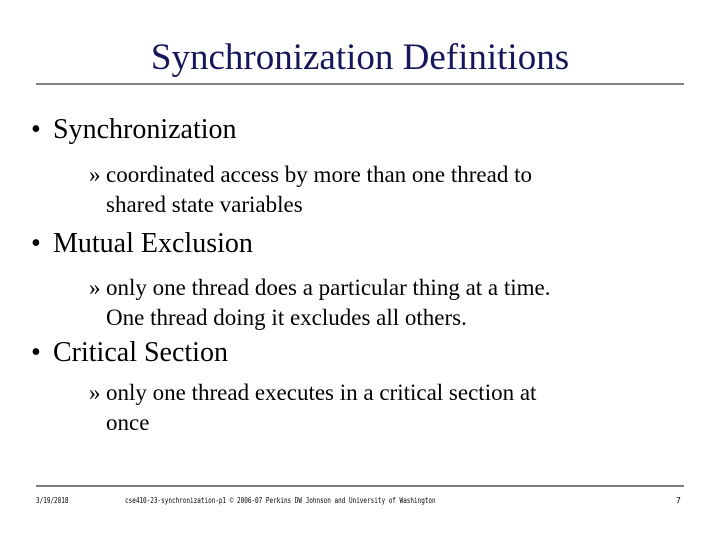  What do you see at coordinates (140, 352) in the screenshot?
I see `bullet-text: Critical Section` at bounding box center [140, 352].